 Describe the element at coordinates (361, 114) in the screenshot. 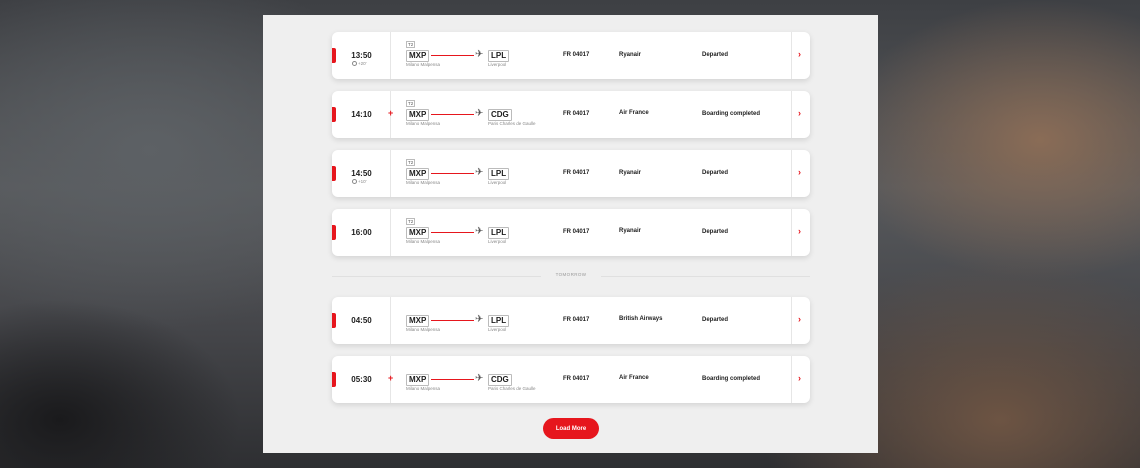

I see `departure-time: 14:10` at that location.